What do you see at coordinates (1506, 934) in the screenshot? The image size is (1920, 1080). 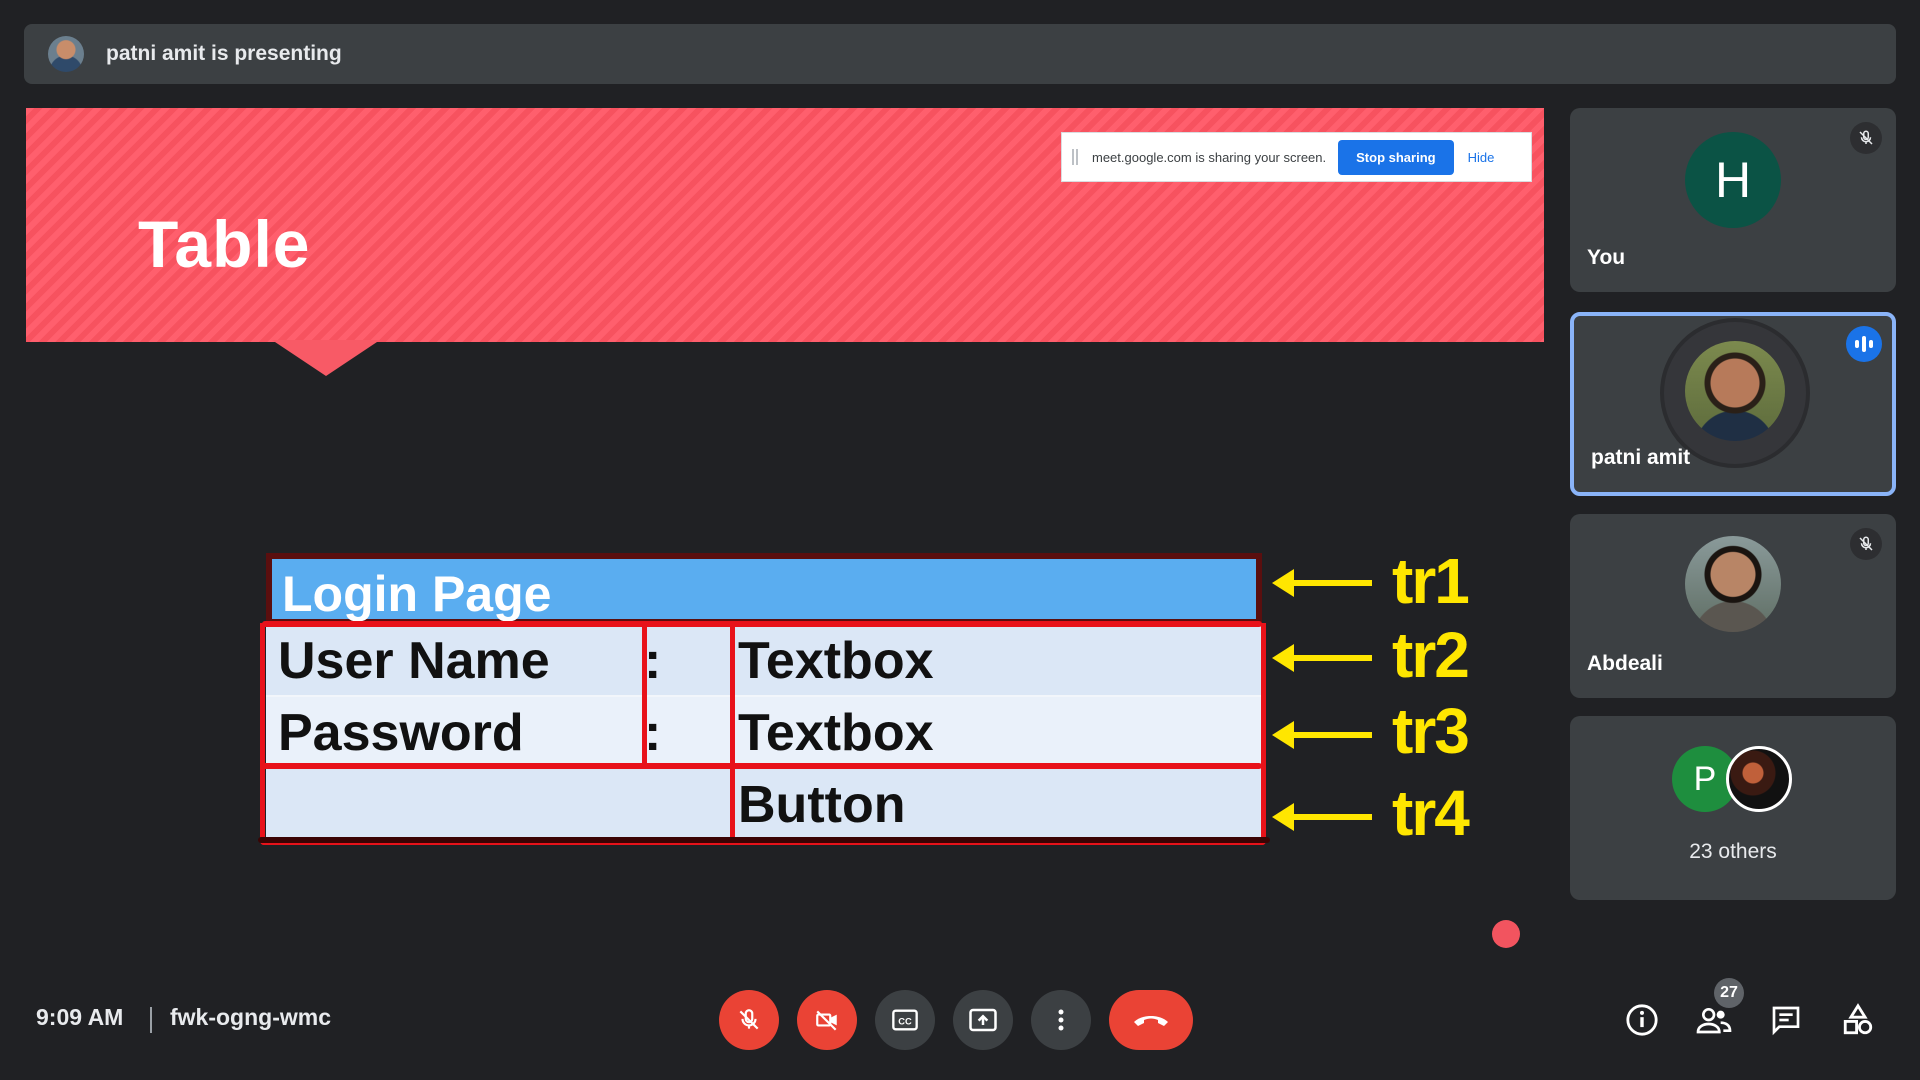 I see `recording-dot` at bounding box center [1506, 934].